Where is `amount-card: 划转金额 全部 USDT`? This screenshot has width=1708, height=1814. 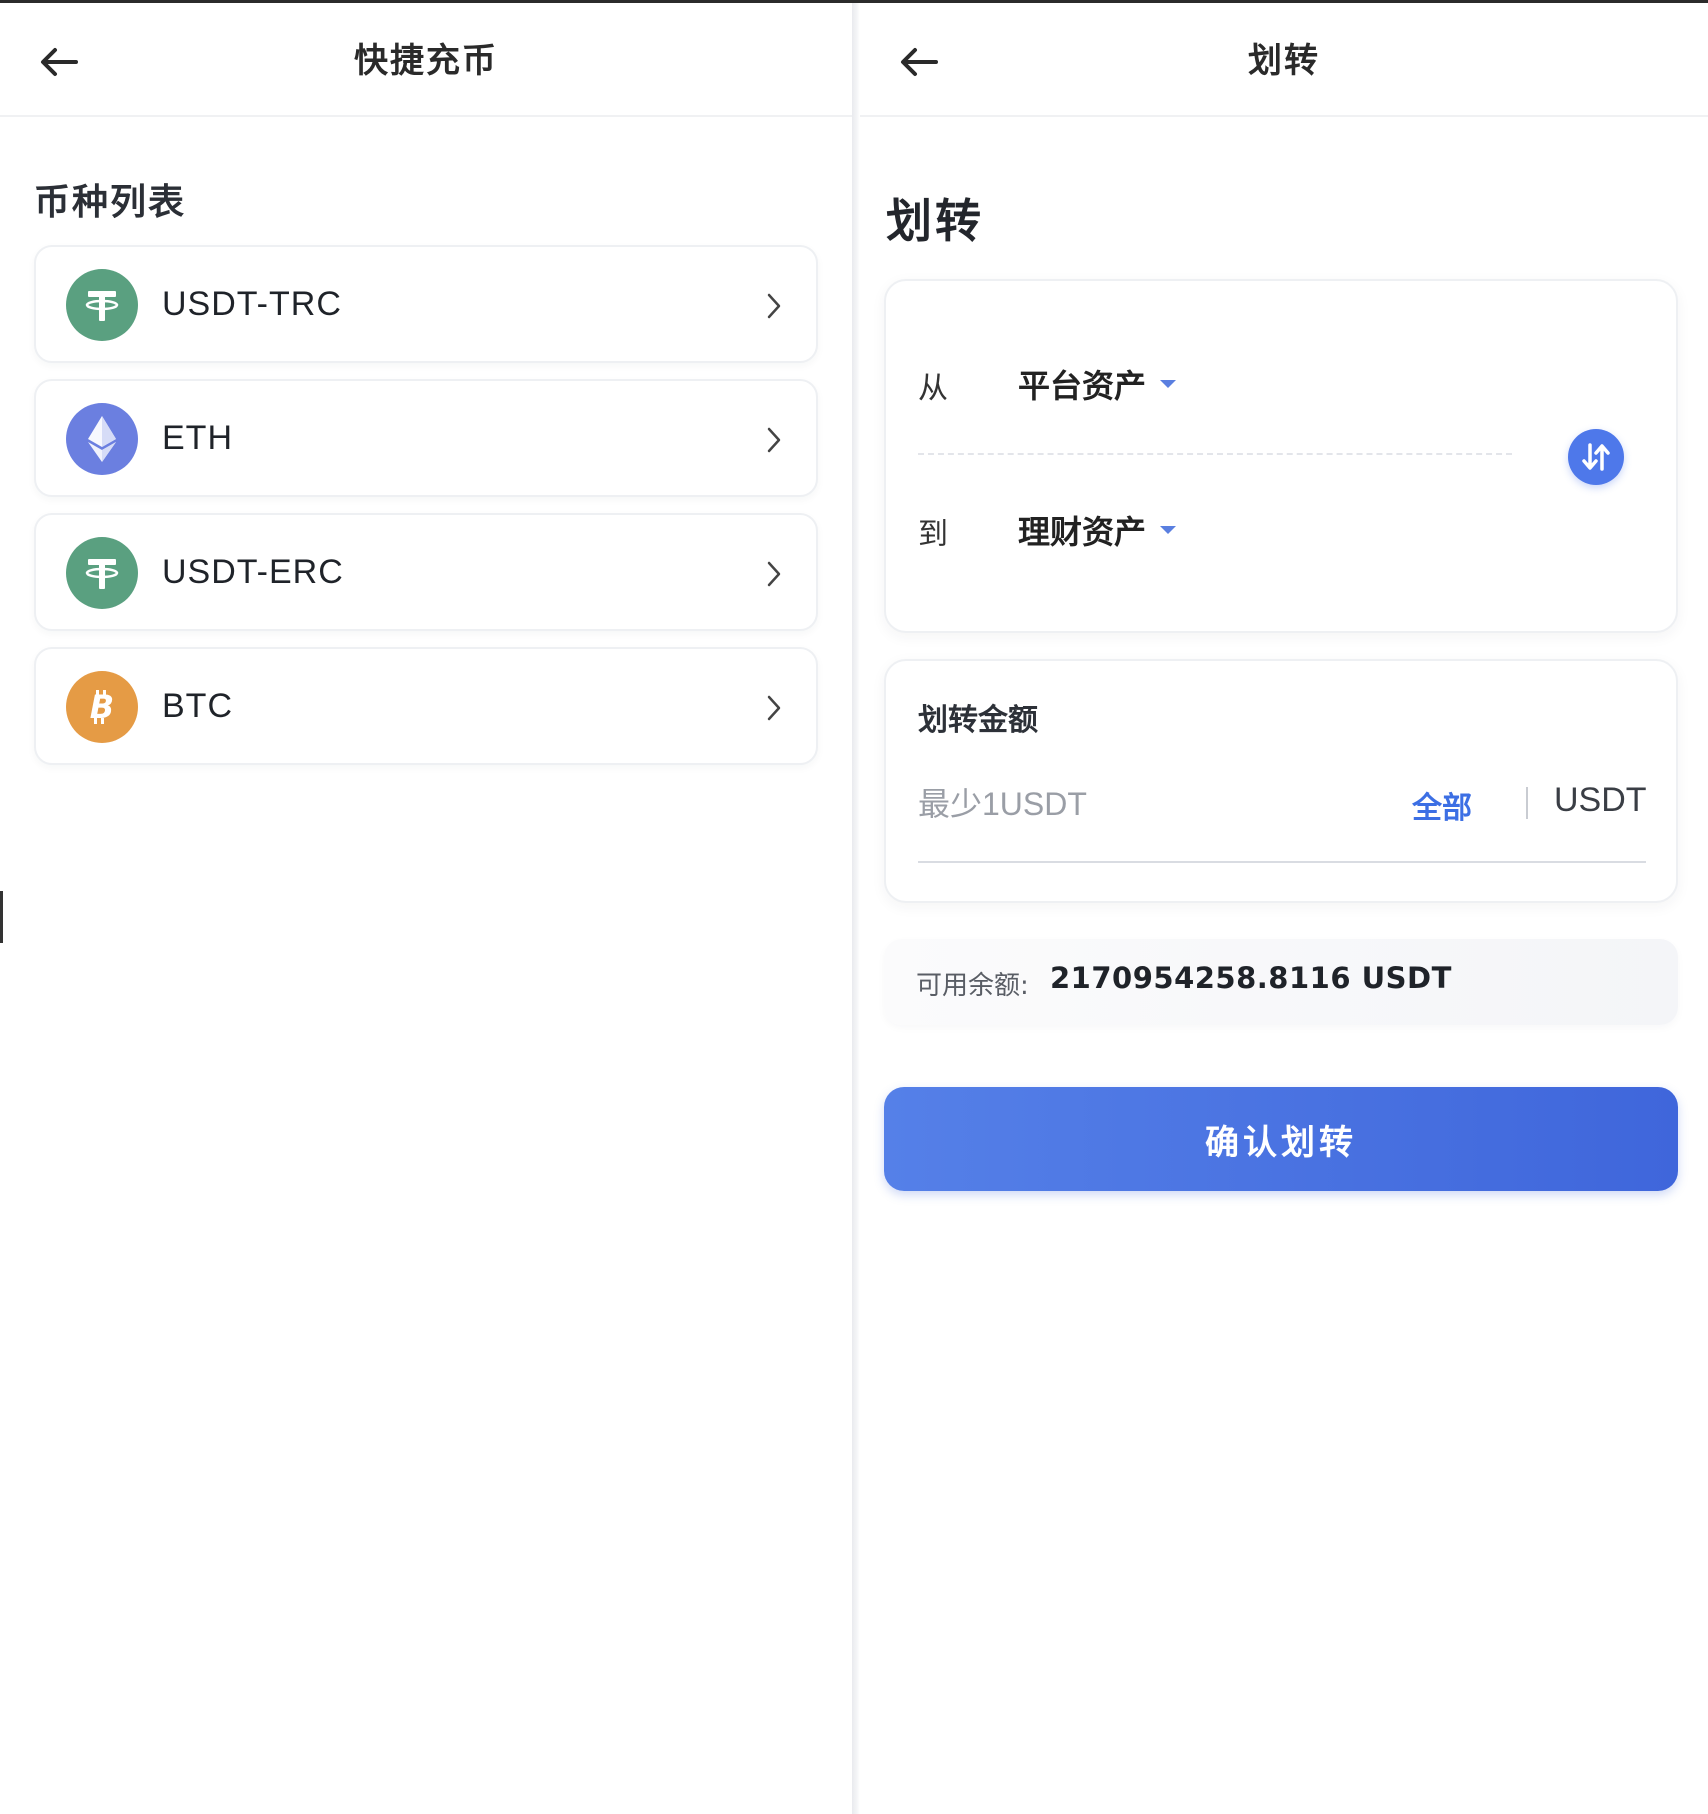
amount-card: 划转金额 全部 USDT is located at coordinates (1281, 781).